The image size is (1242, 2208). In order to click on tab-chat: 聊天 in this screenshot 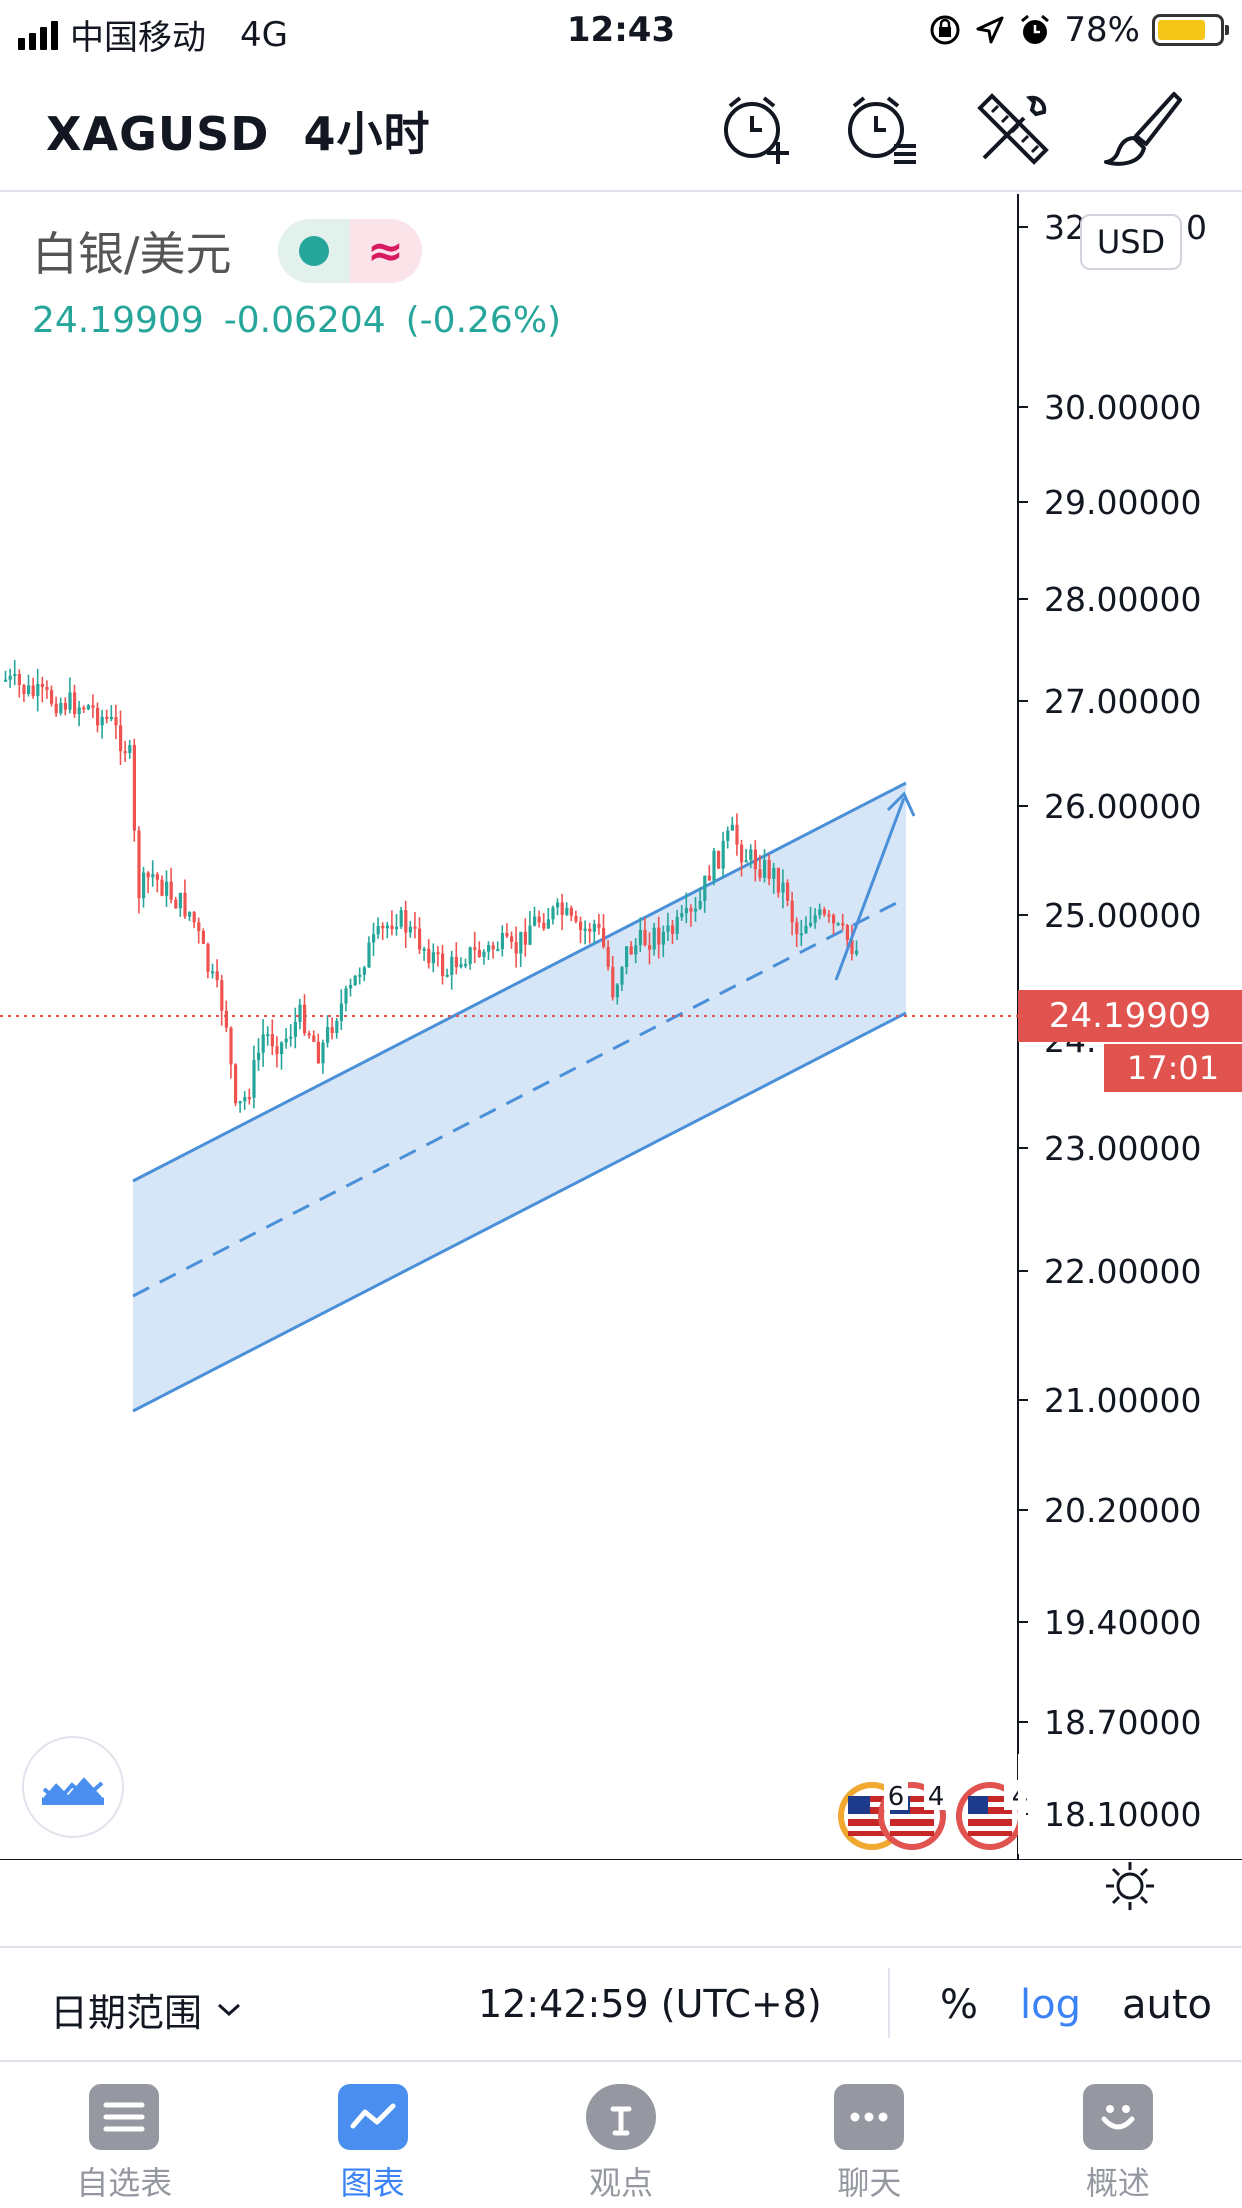, I will do `click(869, 2136)`.